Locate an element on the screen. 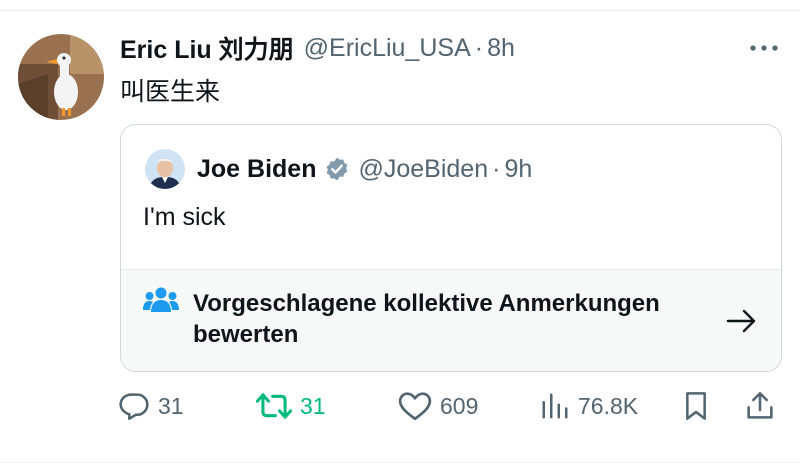 This screenshot has height=466, width=800. quoted-author-handle: @JoeBiden is located at coordinates (423, 169).